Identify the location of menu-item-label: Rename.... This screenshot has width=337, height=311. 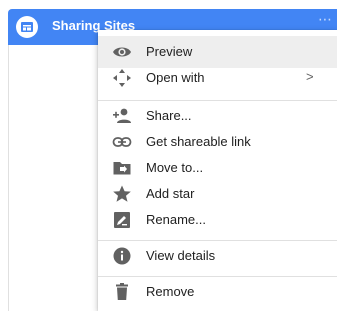
(176, 219).